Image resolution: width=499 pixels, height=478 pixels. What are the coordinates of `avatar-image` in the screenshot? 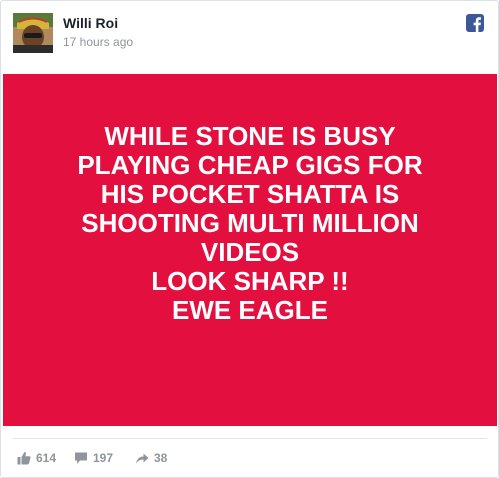 It's located at (33, 33).